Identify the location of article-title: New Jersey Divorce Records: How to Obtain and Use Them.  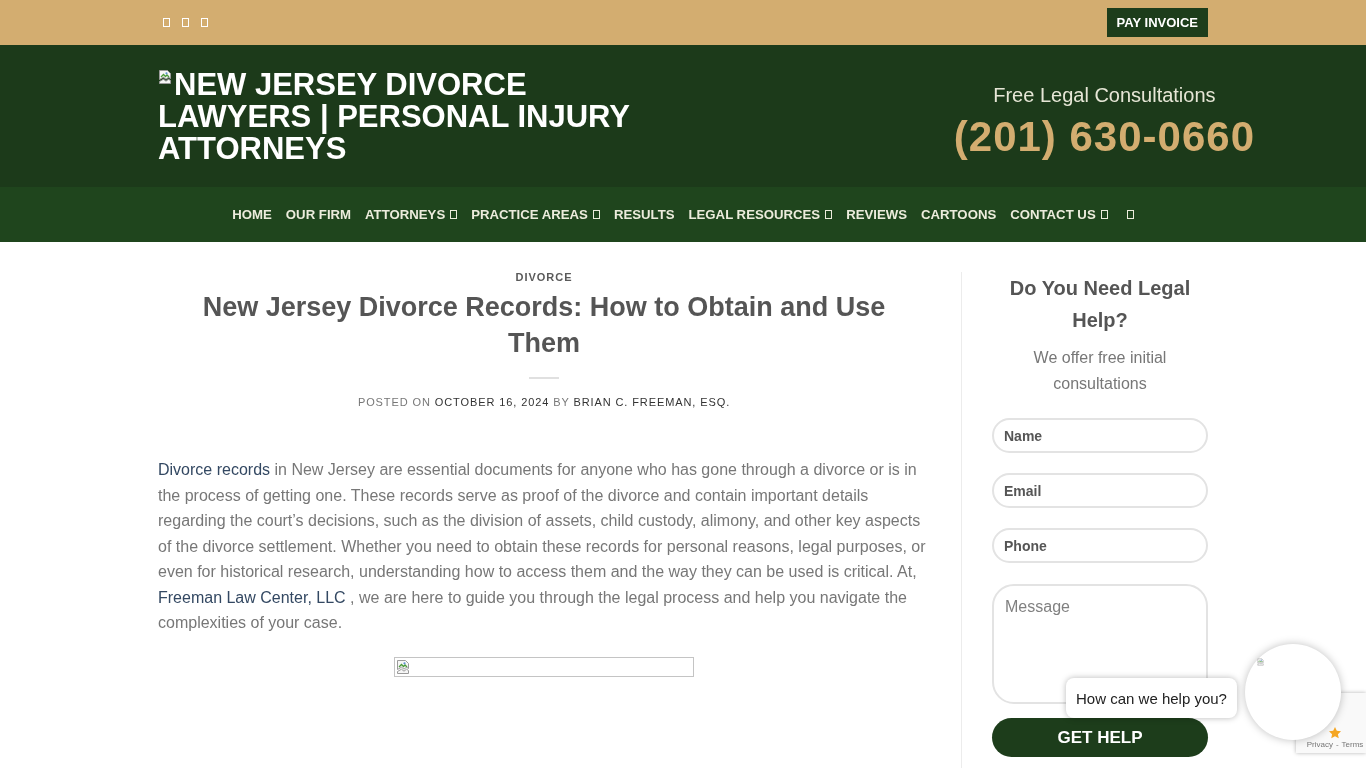
(544, 325).